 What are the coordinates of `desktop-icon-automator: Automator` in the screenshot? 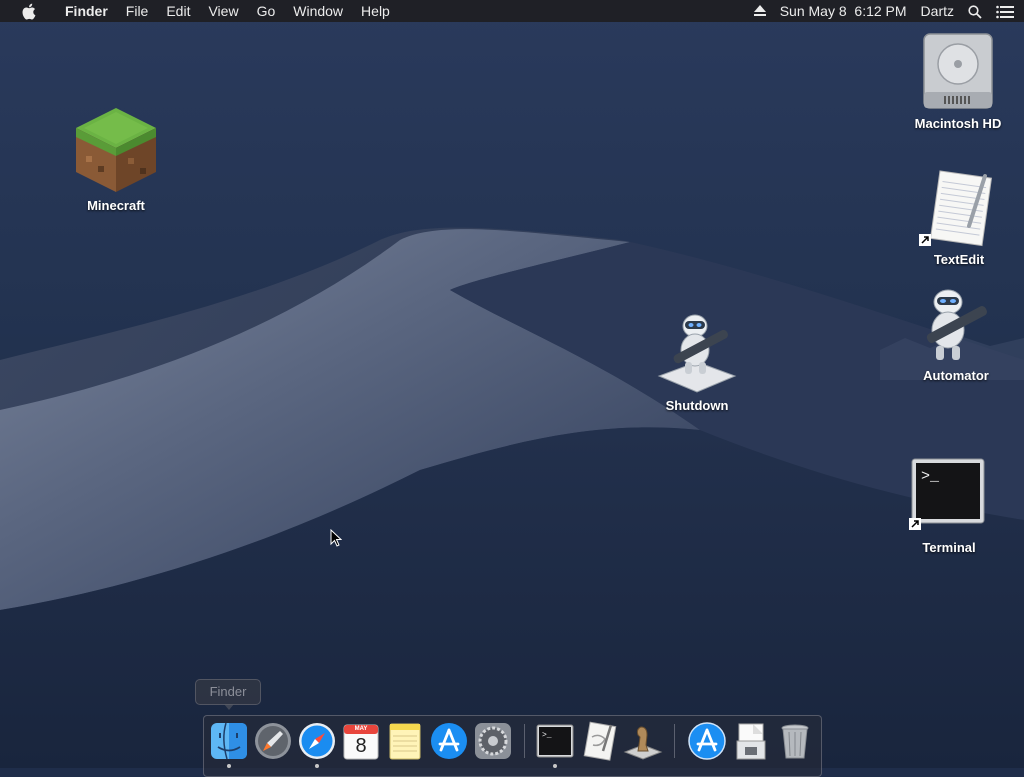 It's located at (956, 333).